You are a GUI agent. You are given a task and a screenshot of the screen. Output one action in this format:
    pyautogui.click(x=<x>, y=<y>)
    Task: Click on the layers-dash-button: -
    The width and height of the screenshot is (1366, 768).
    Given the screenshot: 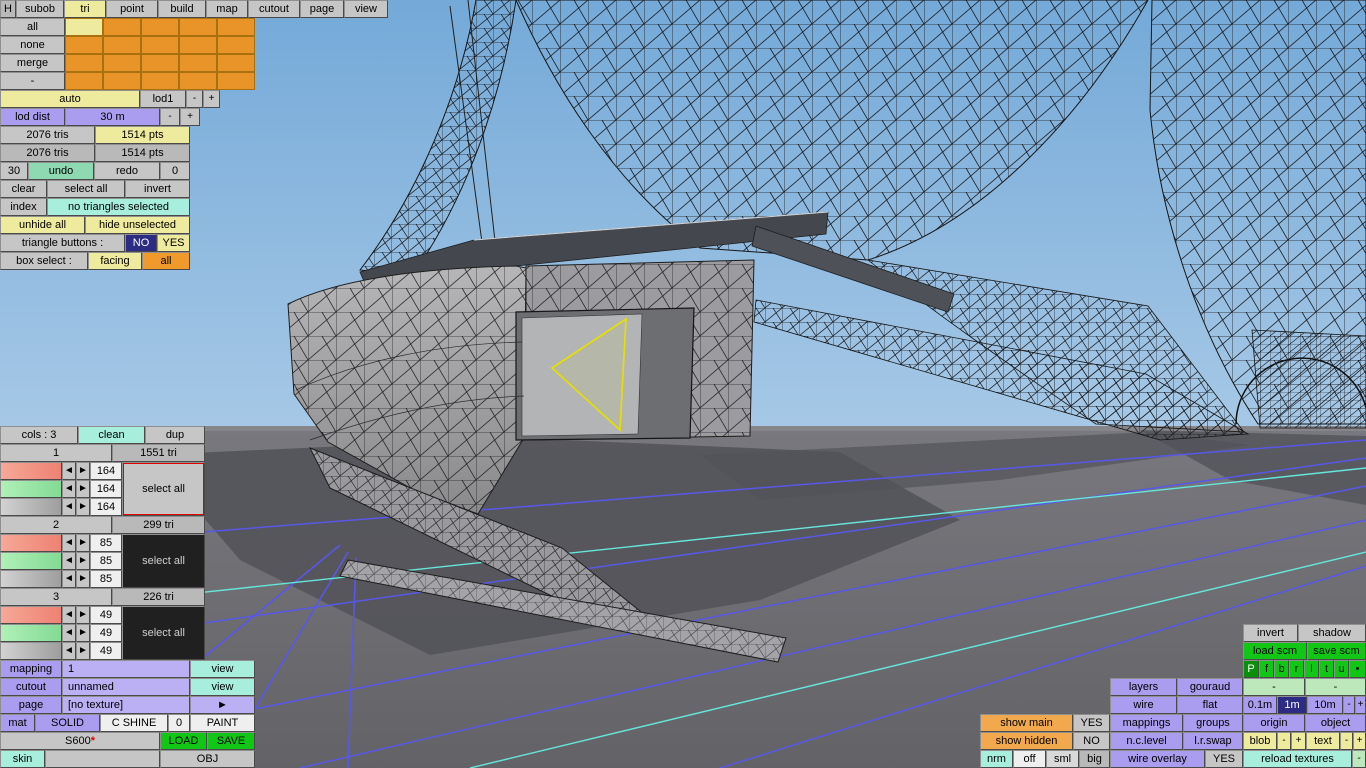 What is the action you would take?
    pyautogui.click(x=1274, y=687)
    